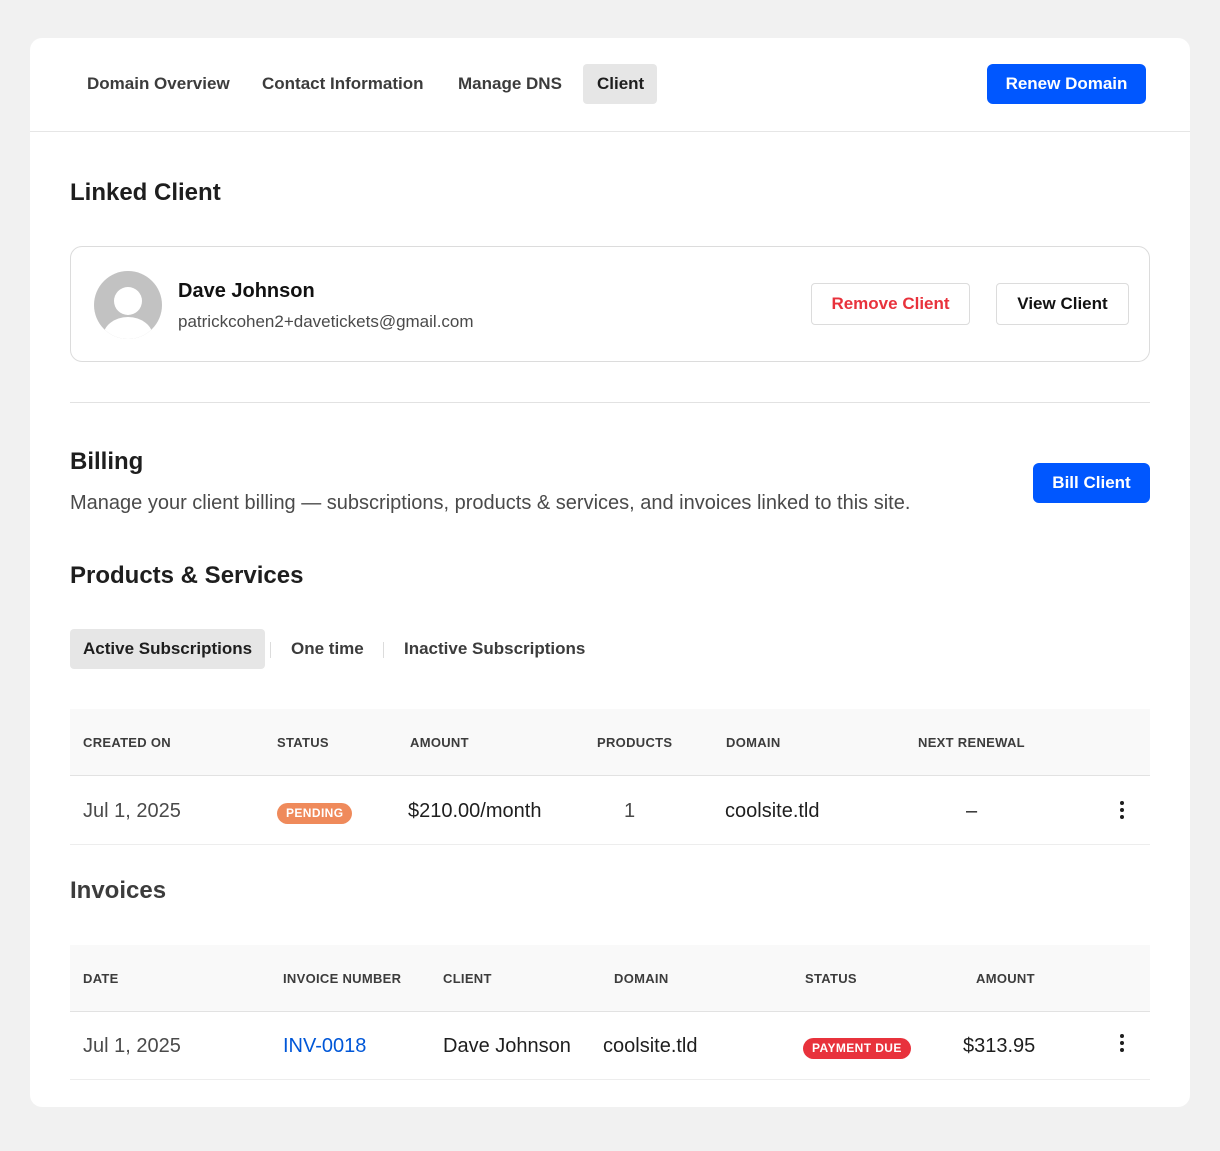 The height and width of the screenshot is (1151, 1220). What do you see at coordinates (127, 742) in the screenshot?
I see `column-header: CREATED ON` at bounding box center [127, 742].